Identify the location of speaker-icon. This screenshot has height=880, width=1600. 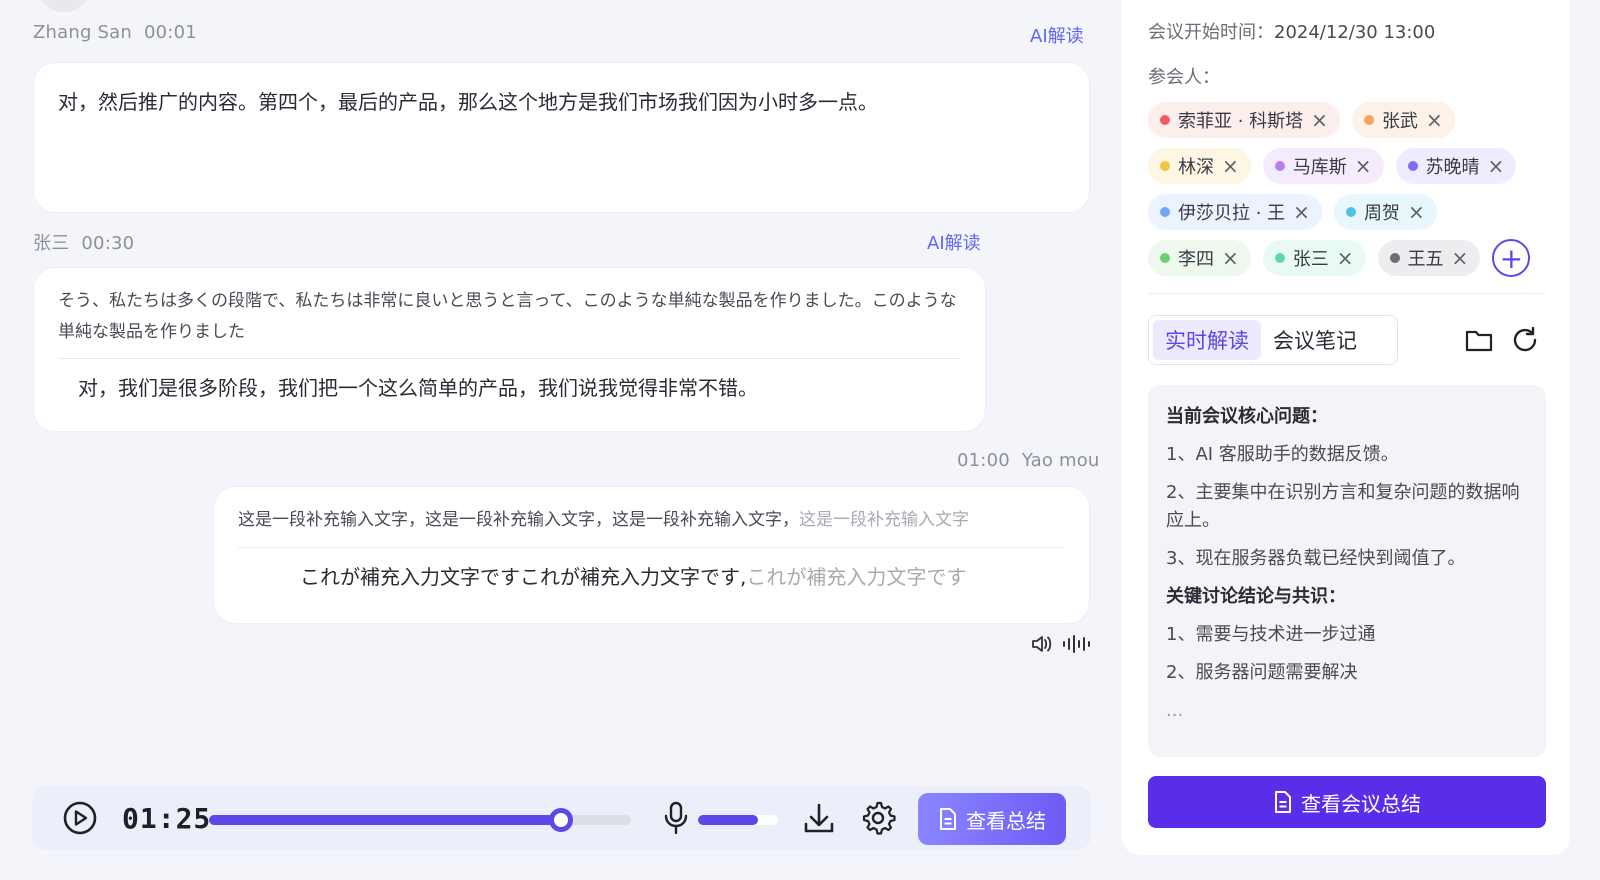
(1042, 644).